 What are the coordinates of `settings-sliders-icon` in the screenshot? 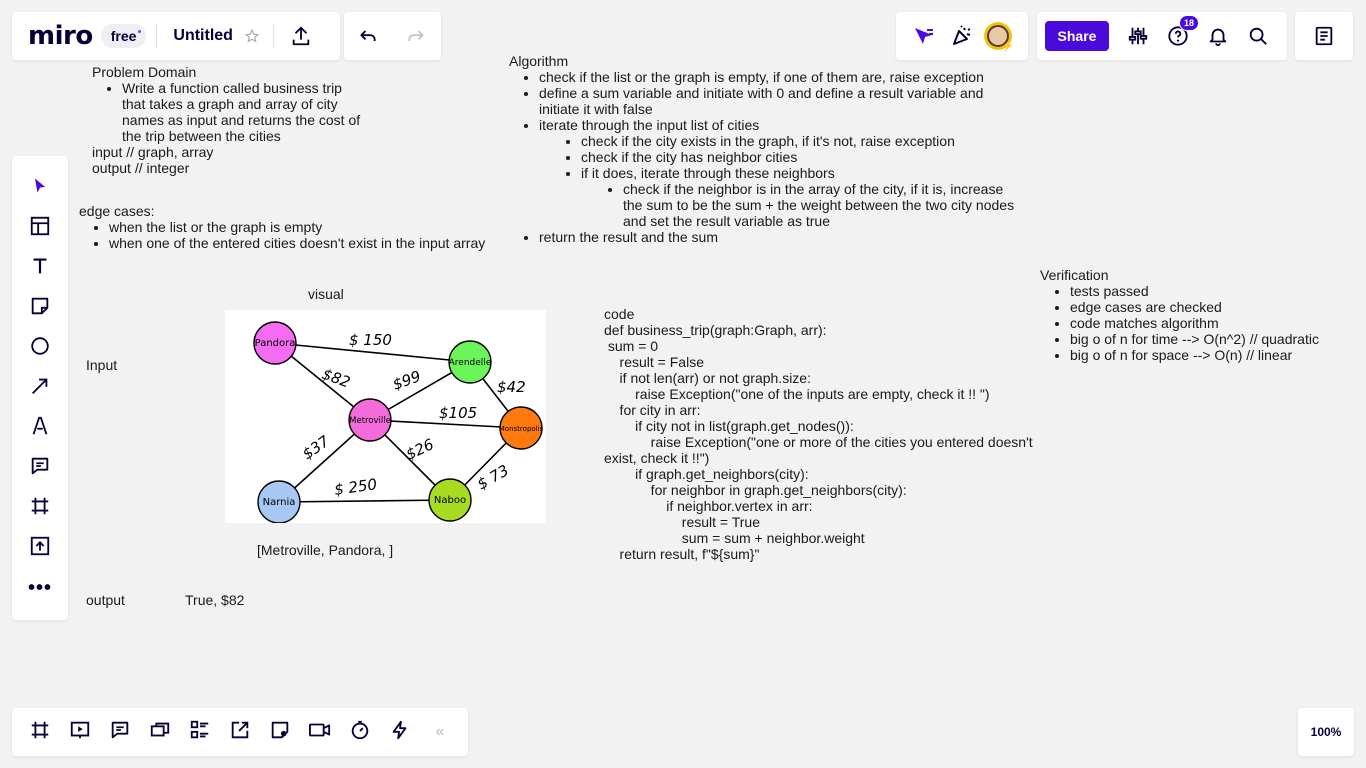 It's located at (1138, 36).